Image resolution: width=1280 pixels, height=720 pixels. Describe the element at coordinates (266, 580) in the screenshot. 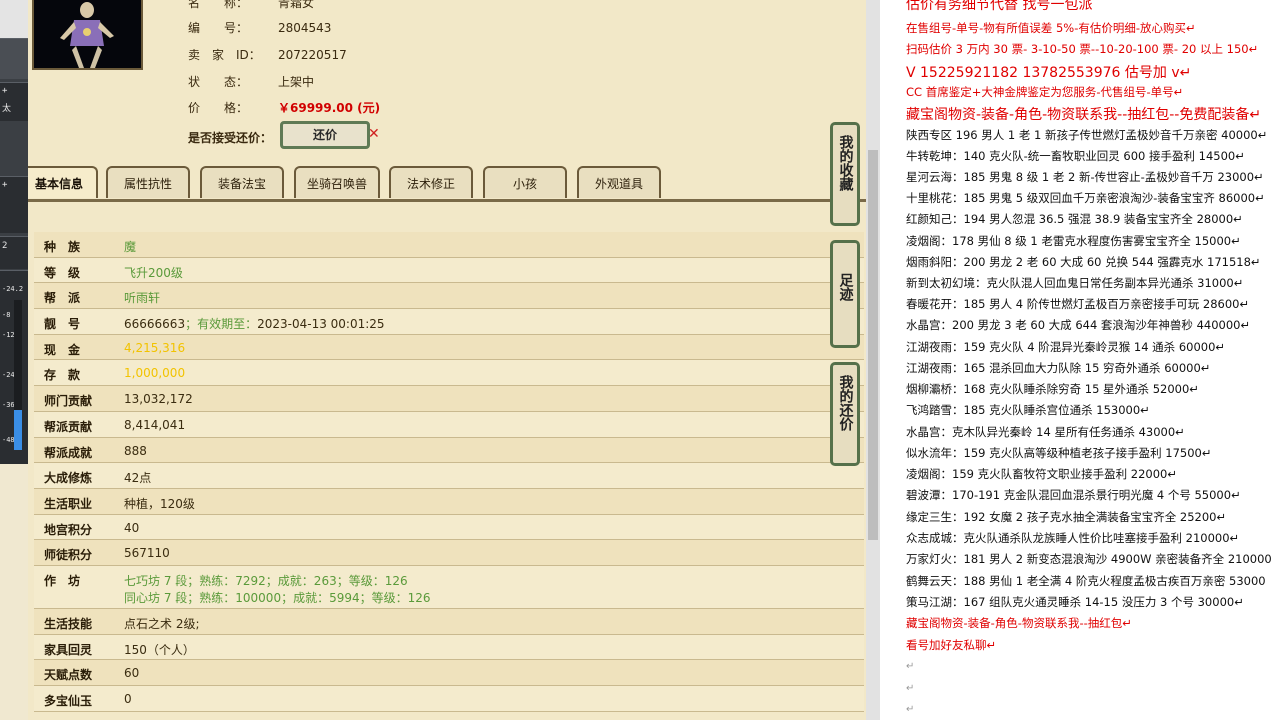

I see `field-value-text: 七巧坊 7 段；熟练：7292；成就：263；等级：126` at that location.